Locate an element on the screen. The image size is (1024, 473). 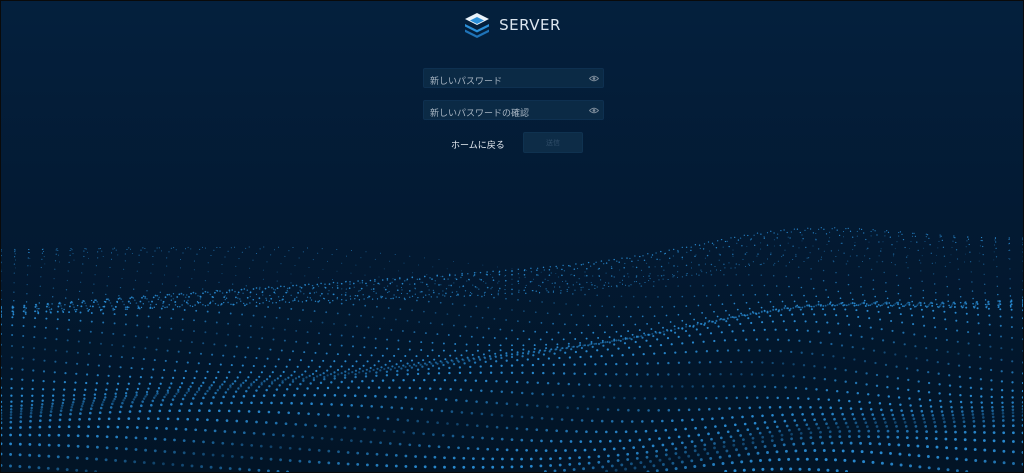
stacked-layers-icon is located at coordinates (477, 25).